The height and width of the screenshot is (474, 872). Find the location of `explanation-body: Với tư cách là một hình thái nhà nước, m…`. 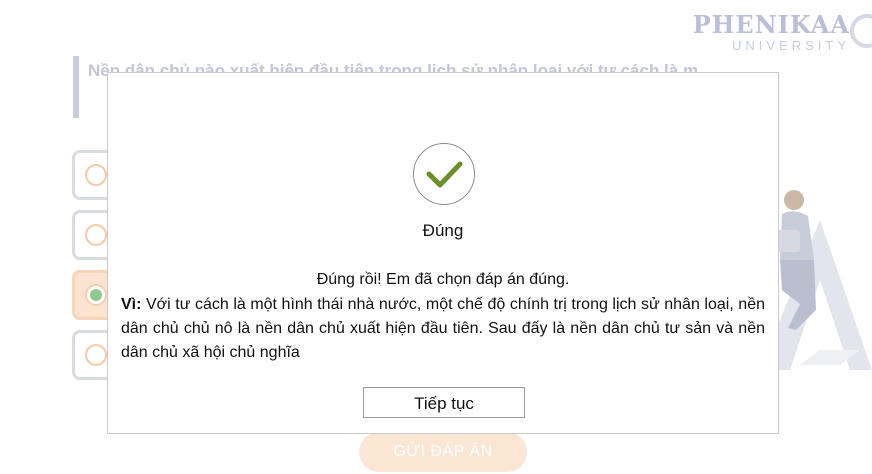

explanation-body: Với tư cách là một hình thái nhà nước, m… is located at coordinates (443, 328).